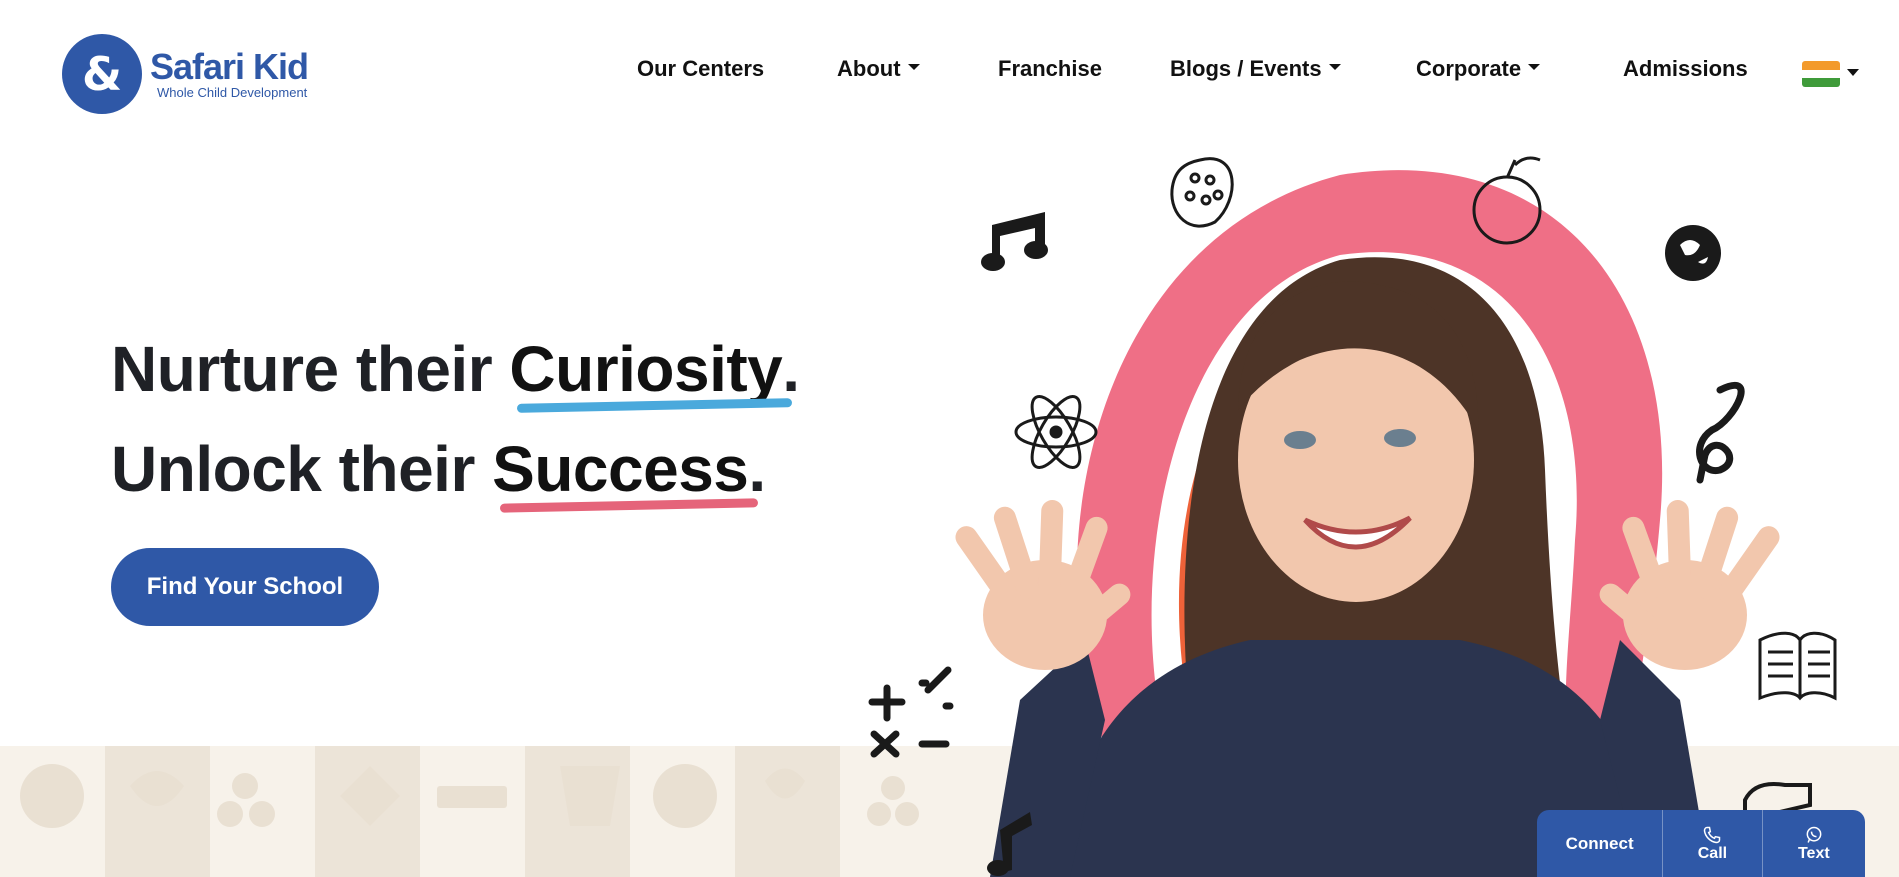  I want to click on nav-about: About, so click(878, 69).